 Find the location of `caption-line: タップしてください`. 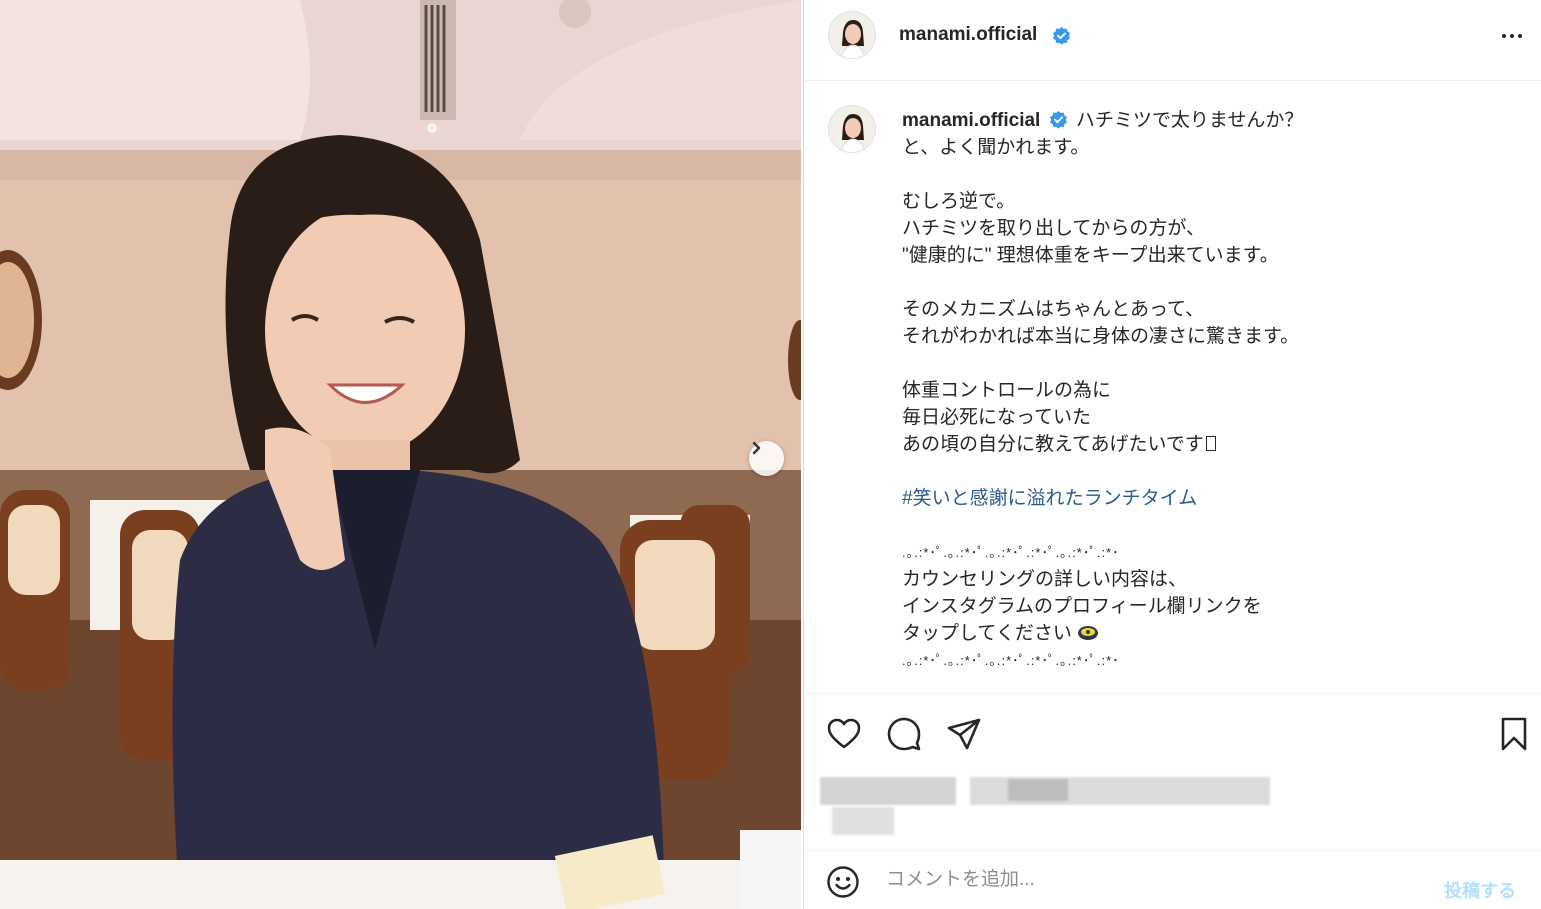

caption-line: タップしてください is located at coordinates (987, 633).